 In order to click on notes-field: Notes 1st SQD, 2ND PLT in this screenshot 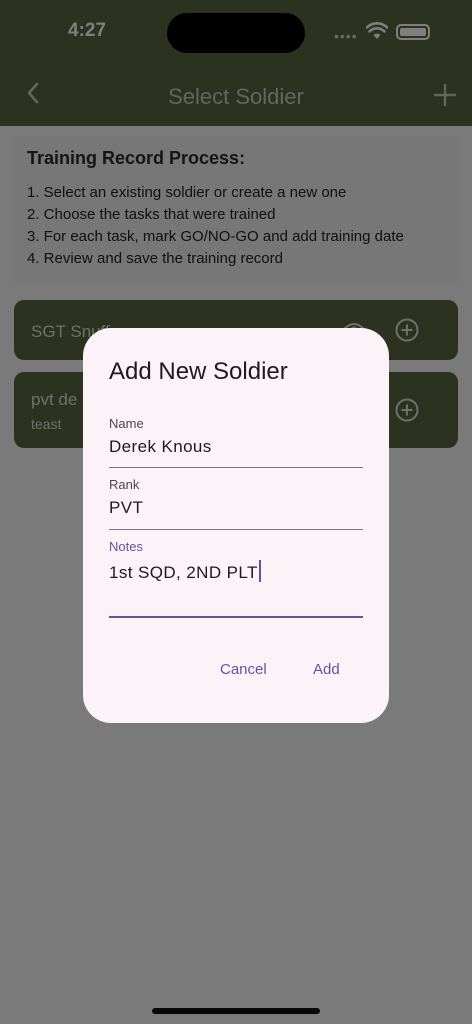, I will do `click(236, 578)`.